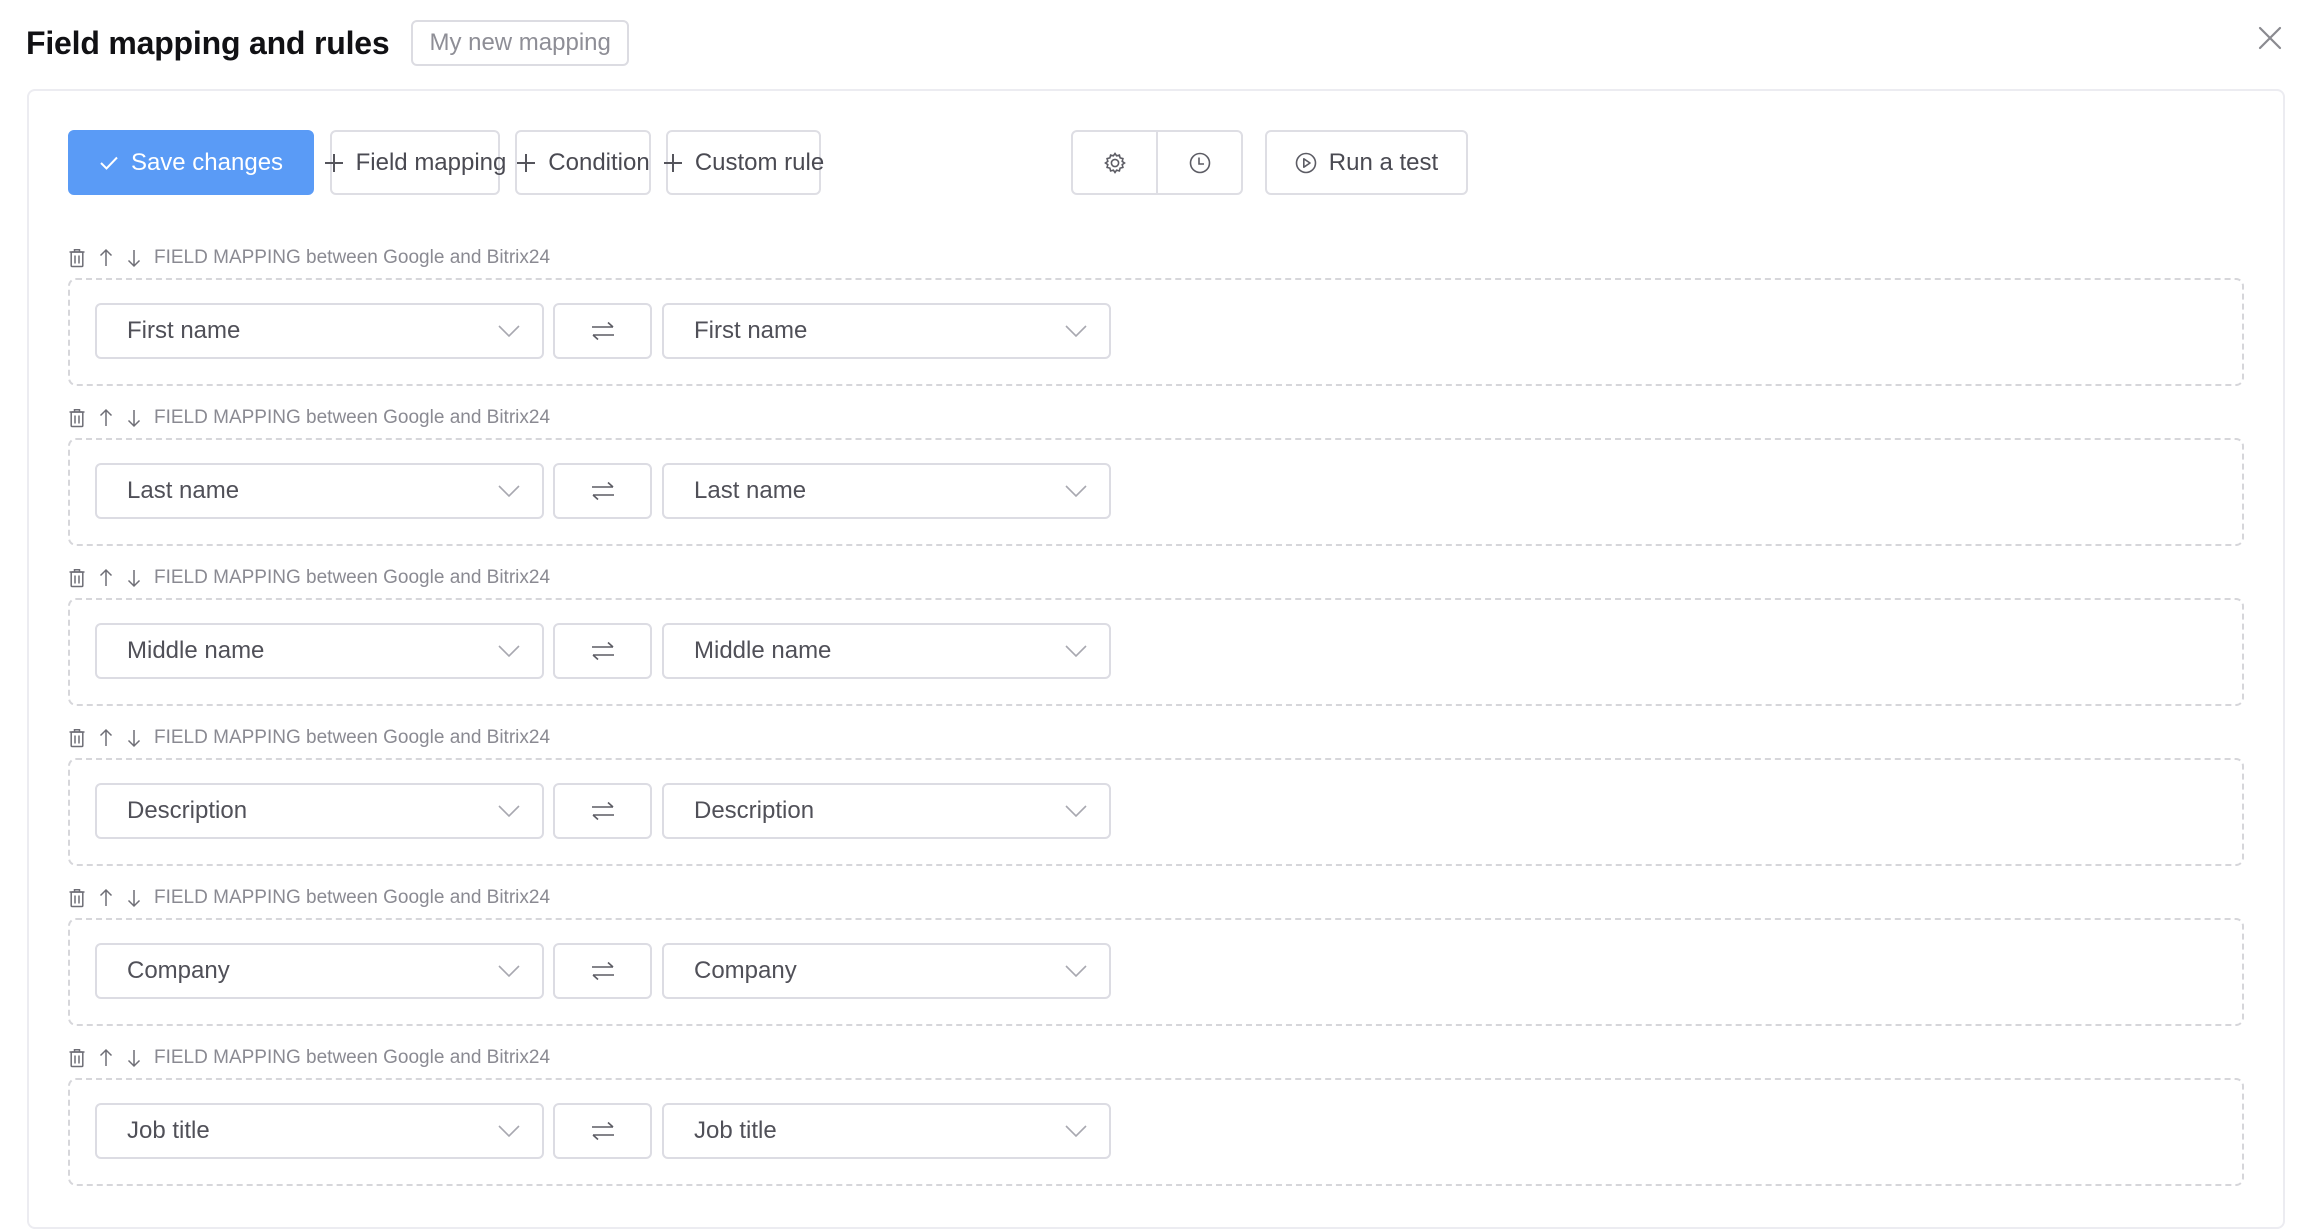 Image resolution: width=2304 pixels, height=1229 pixels. What do you see at coordinates (759, 162) in the screenshot?
I see `add-custom-rule-label: Custom rule` at bounding box center [759, 162].